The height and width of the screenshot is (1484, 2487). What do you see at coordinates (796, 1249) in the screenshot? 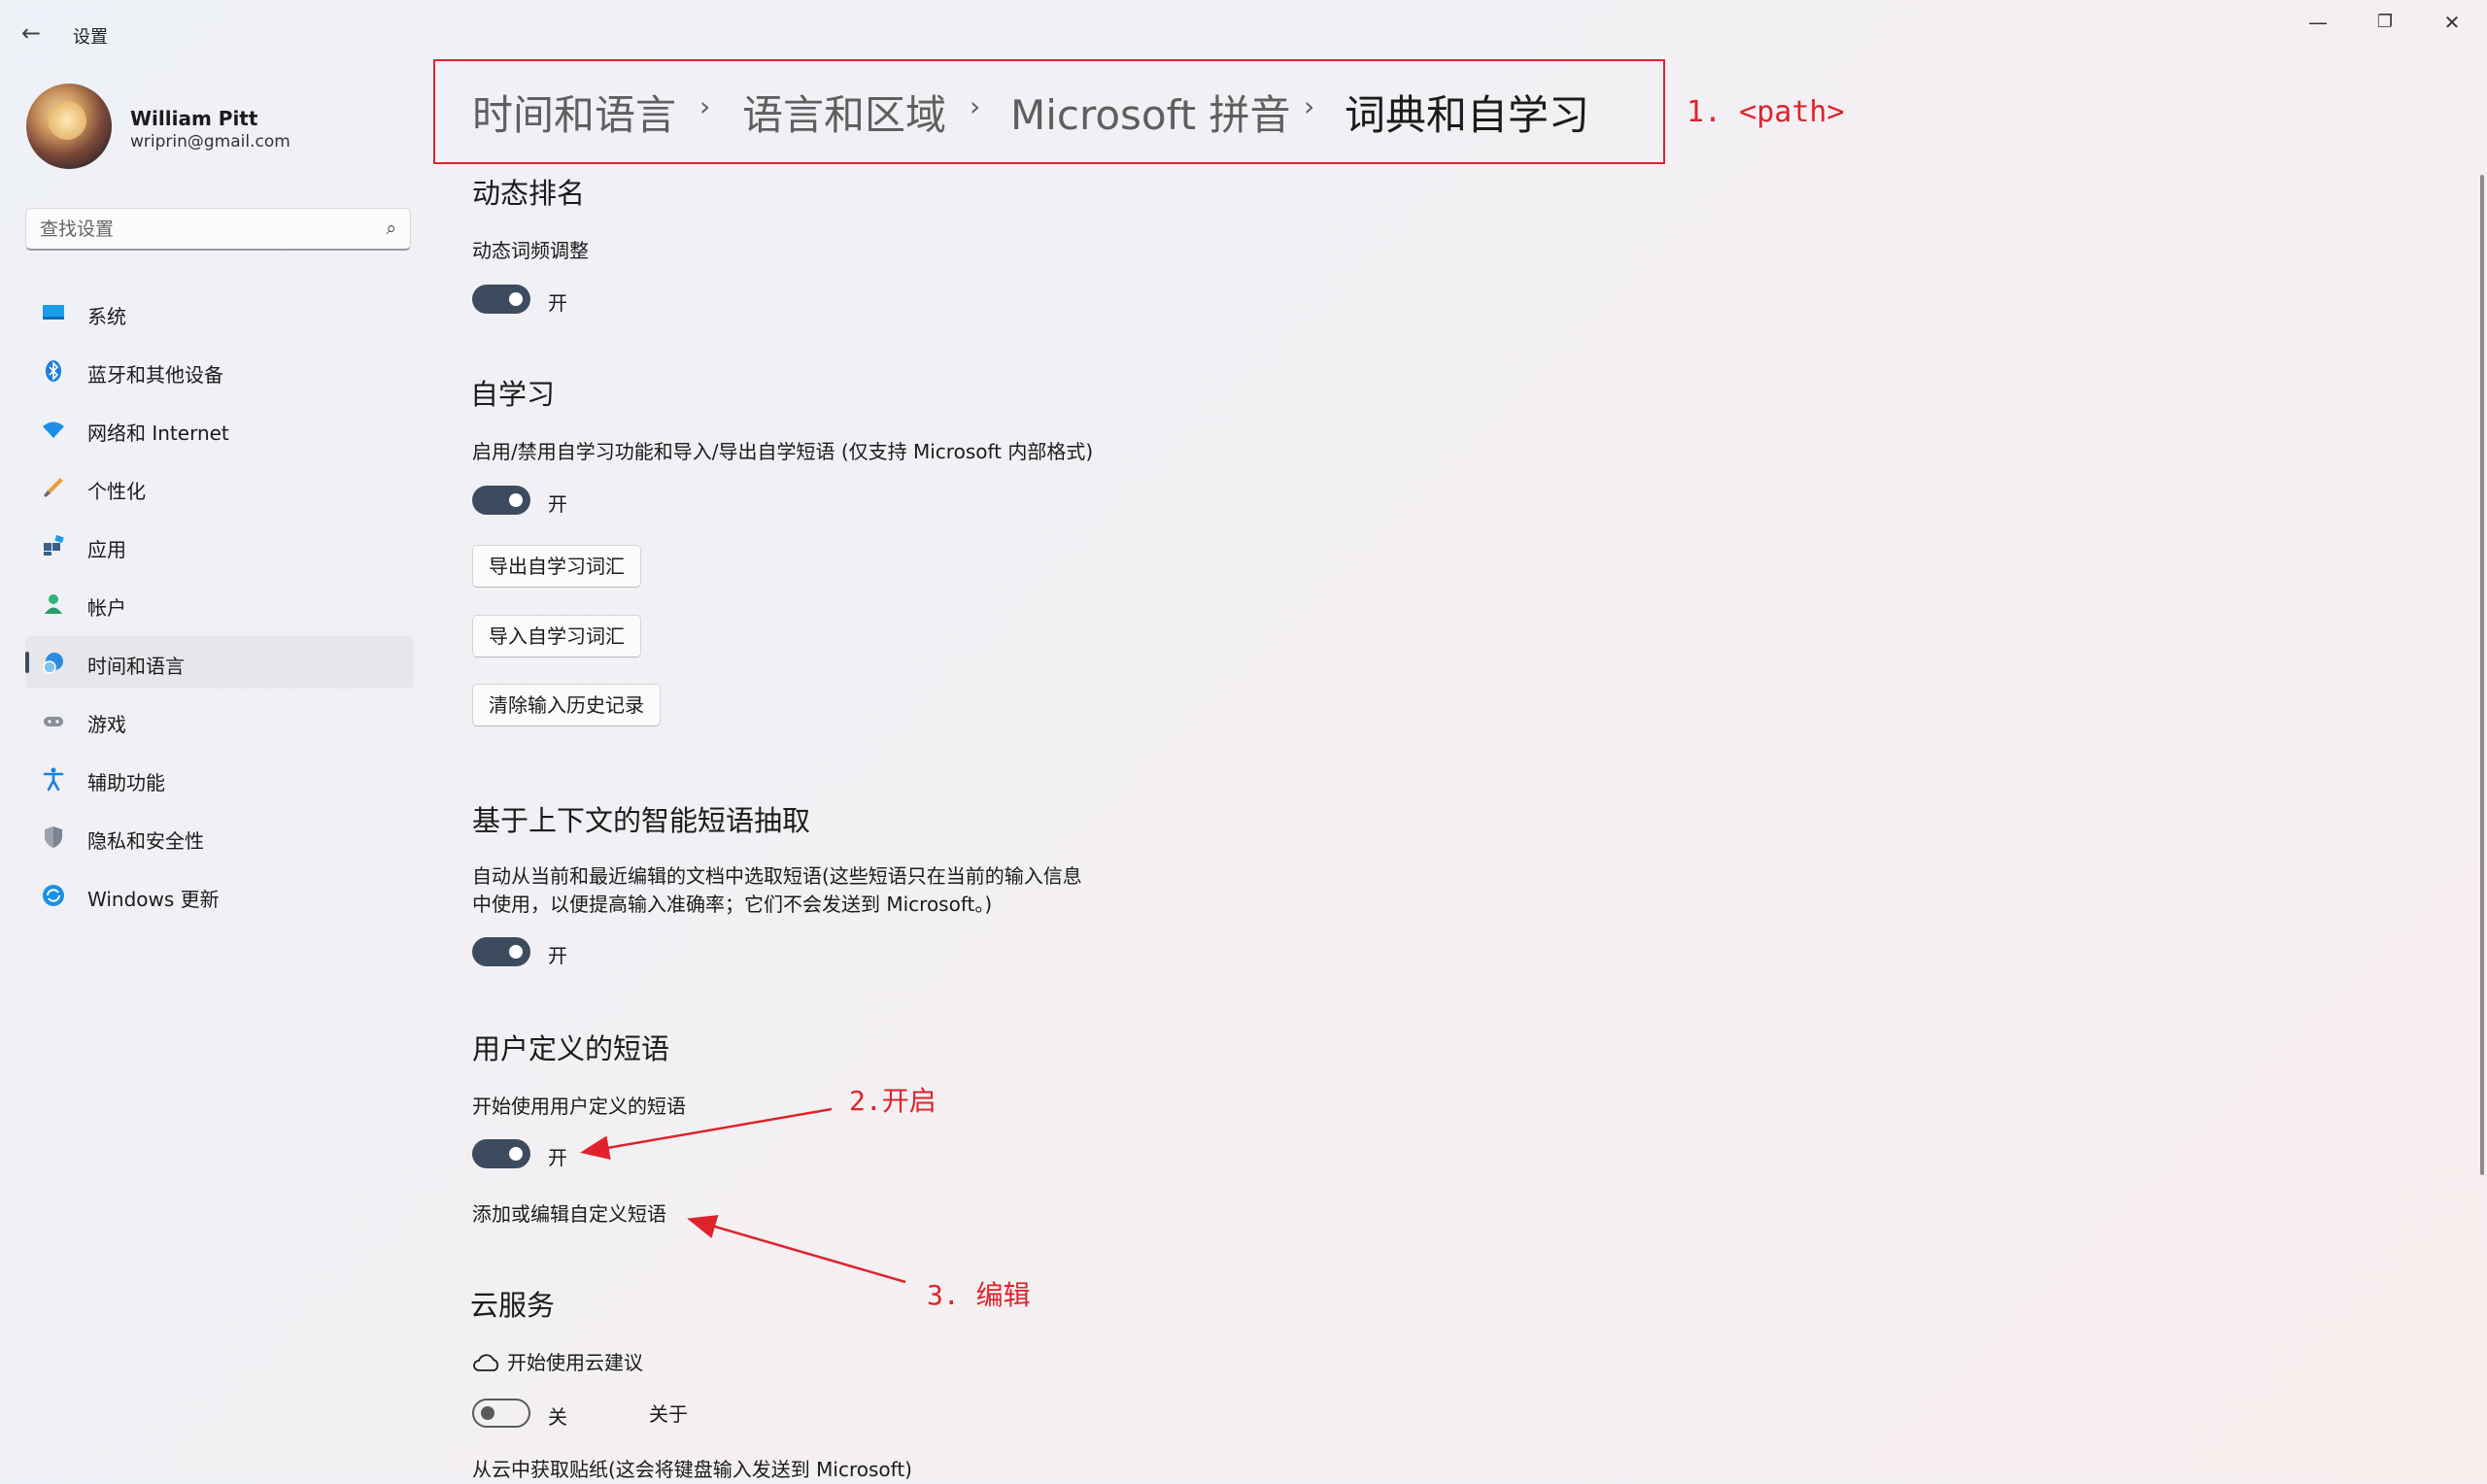
I see `arrow-to-edit-link` at bounding box center [796, 1249].